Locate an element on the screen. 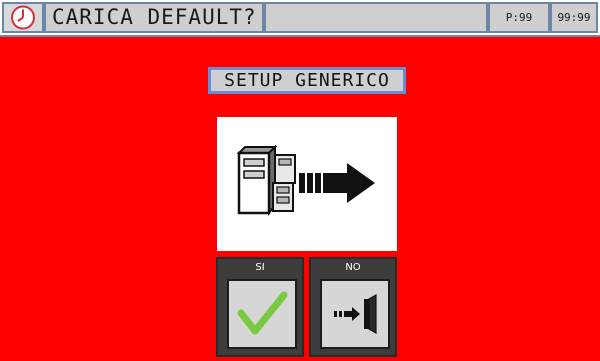  clock-icon is located at coordinates (23, 17).